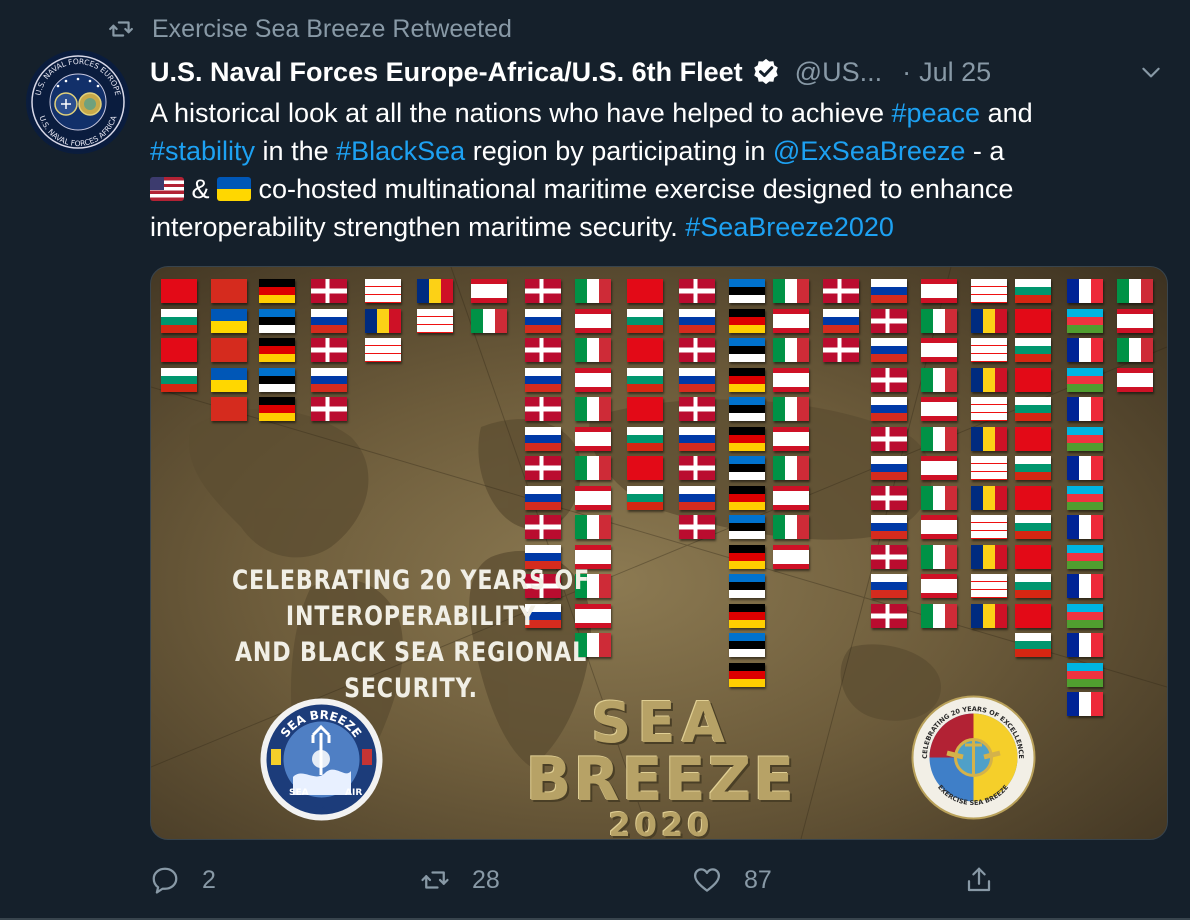 This screenshot has width=1190, height=920. Describe the element at coordinates (619, 151) in the screenshot. I see `tweet-text-fragment: region by participating in` at that location.